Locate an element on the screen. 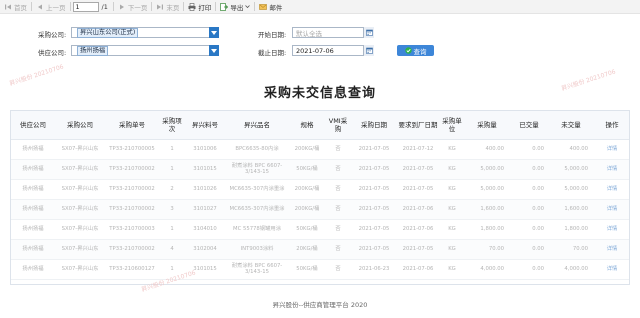 This screenshot has width=640, height=318. page-number-input is located at coordinates (85, 6).